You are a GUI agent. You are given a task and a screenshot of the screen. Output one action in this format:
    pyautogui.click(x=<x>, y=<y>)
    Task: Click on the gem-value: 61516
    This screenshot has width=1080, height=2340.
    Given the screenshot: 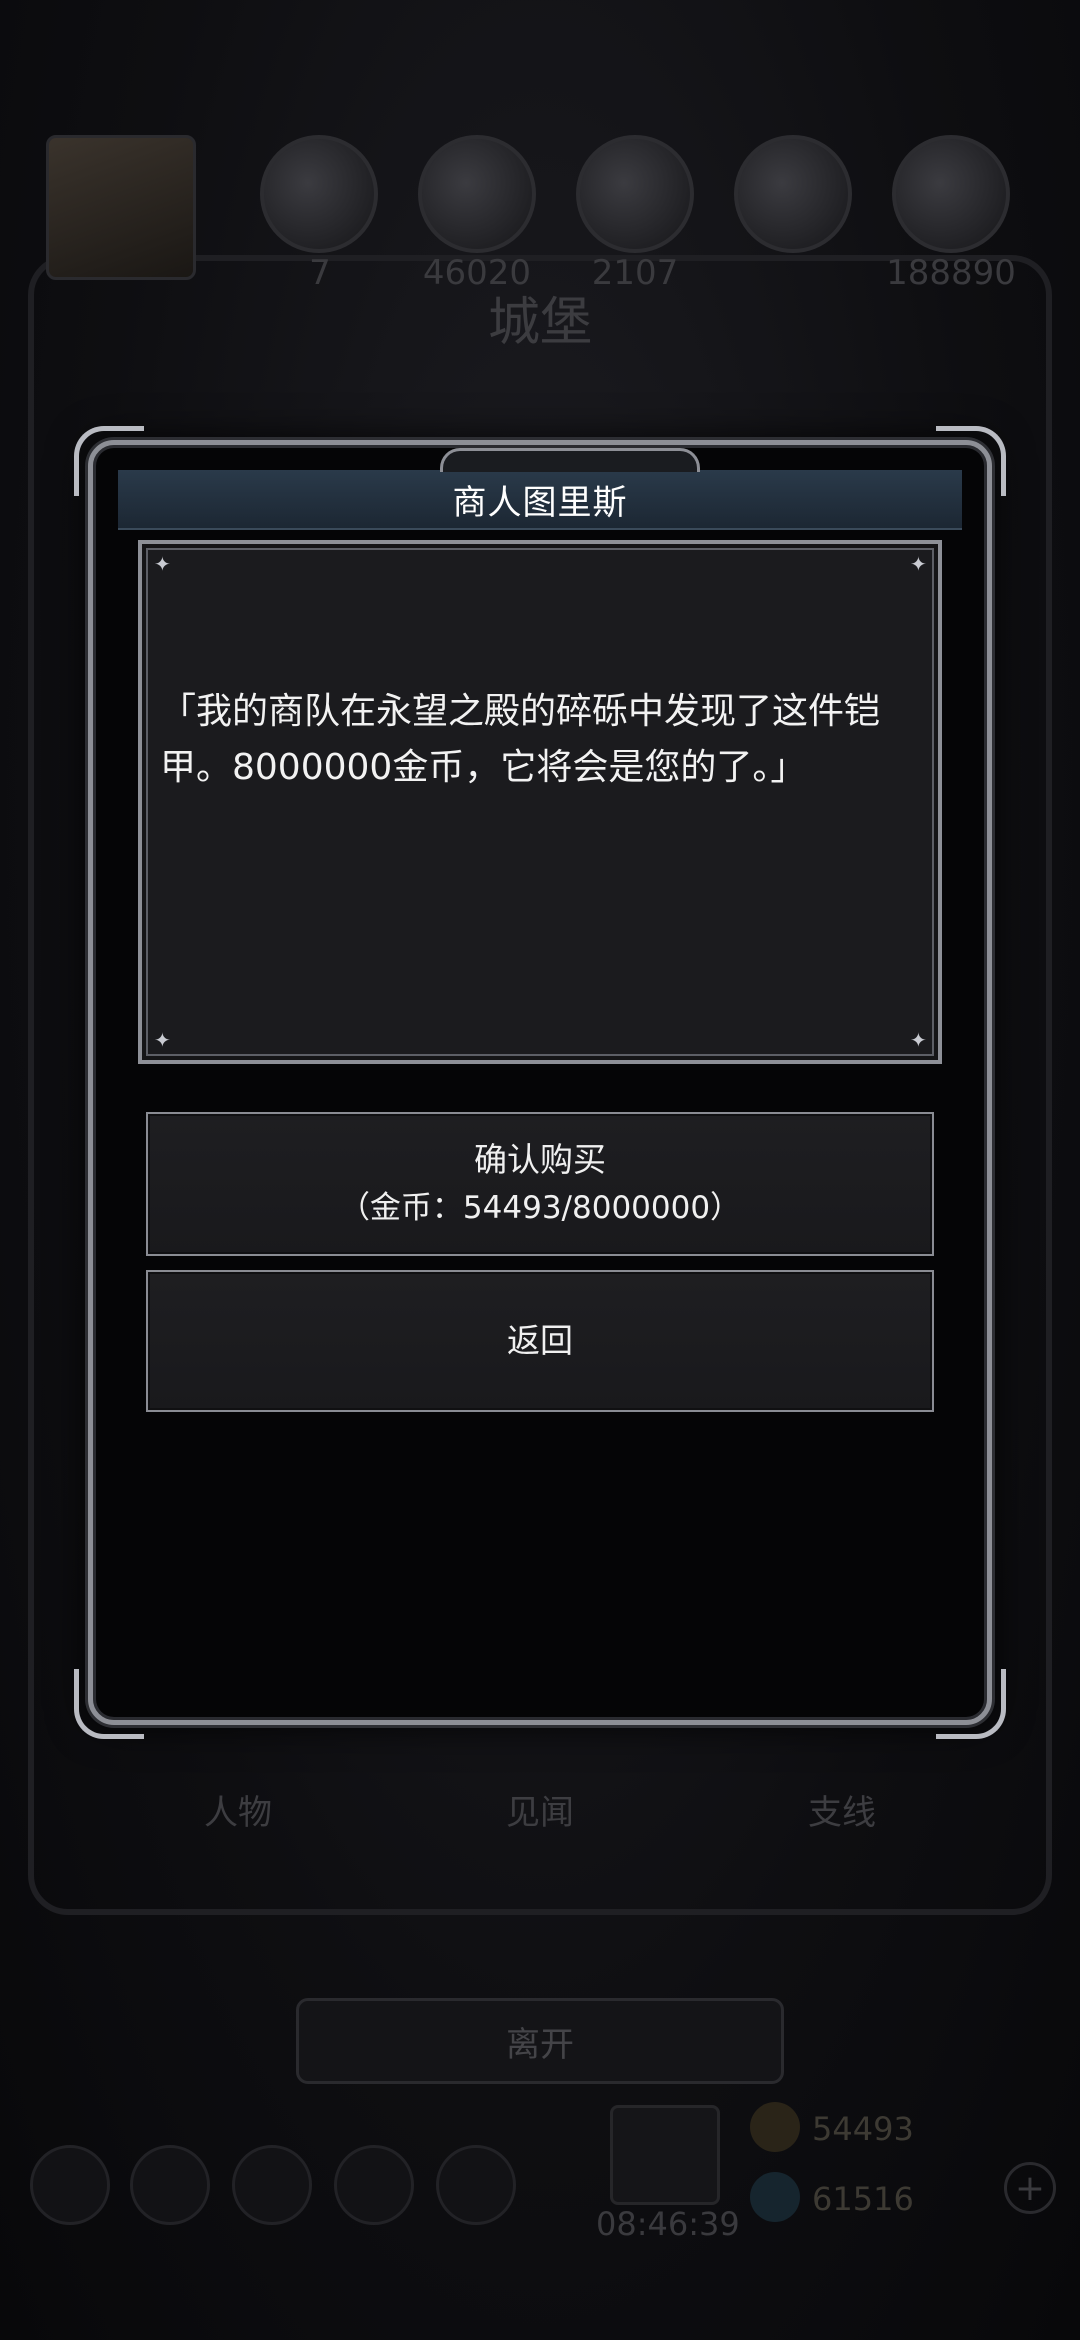 What is the action you would take?
    pyautogui.click(x=863, y=2199)
    